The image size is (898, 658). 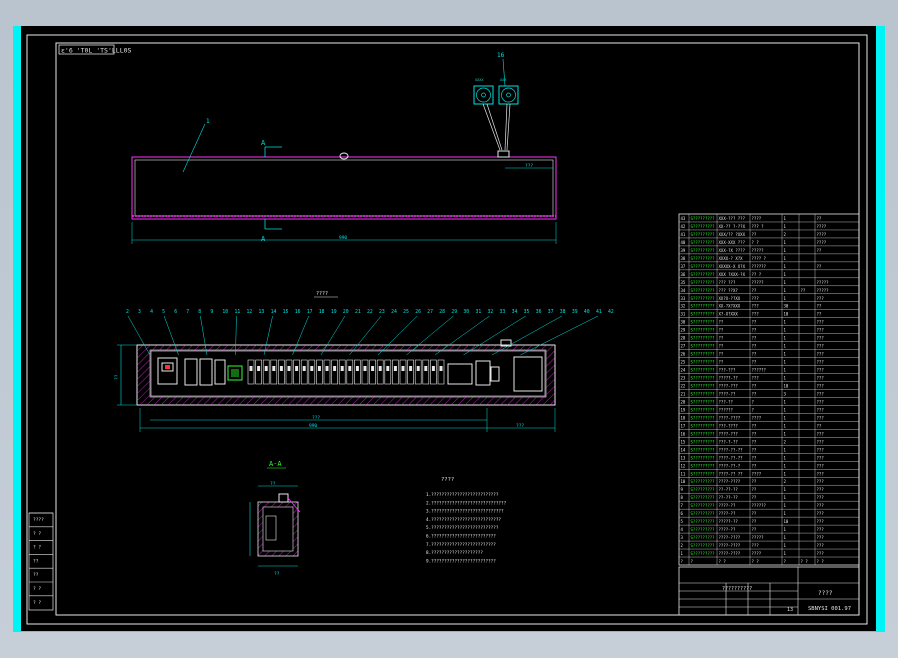 What do you see at coordinates (187, 312) in the screenshot?
I see `plan-balloon-label: 7` at bounding box center [187, 312].